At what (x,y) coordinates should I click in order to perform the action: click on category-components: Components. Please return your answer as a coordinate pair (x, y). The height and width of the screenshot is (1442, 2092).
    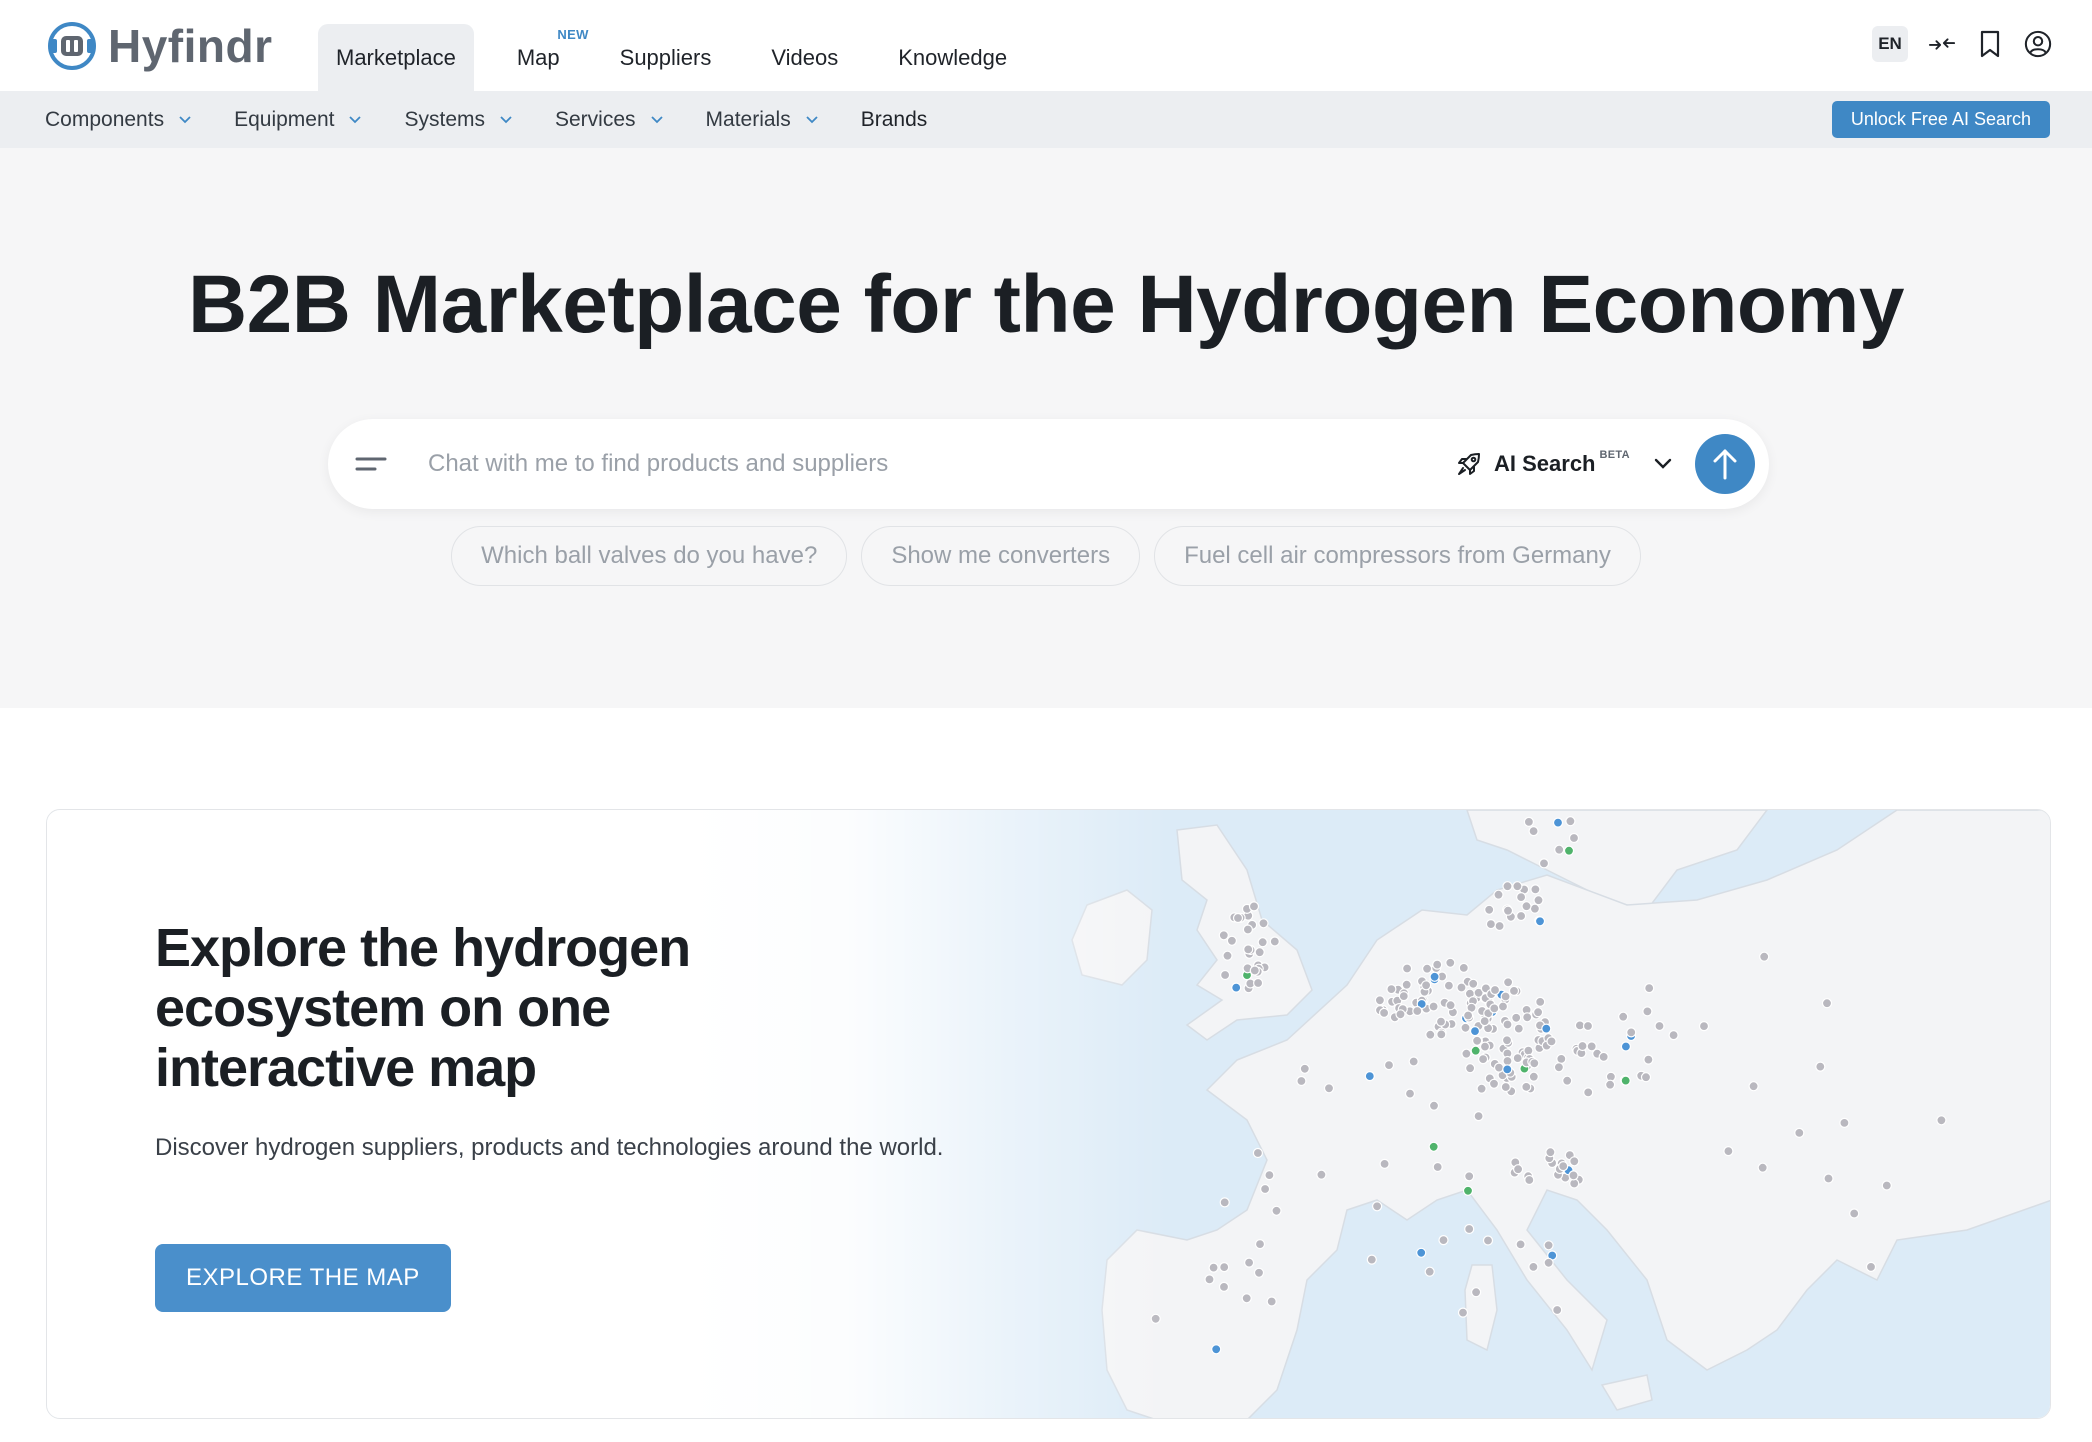
    Looking at the image, I should click on (118, 120).